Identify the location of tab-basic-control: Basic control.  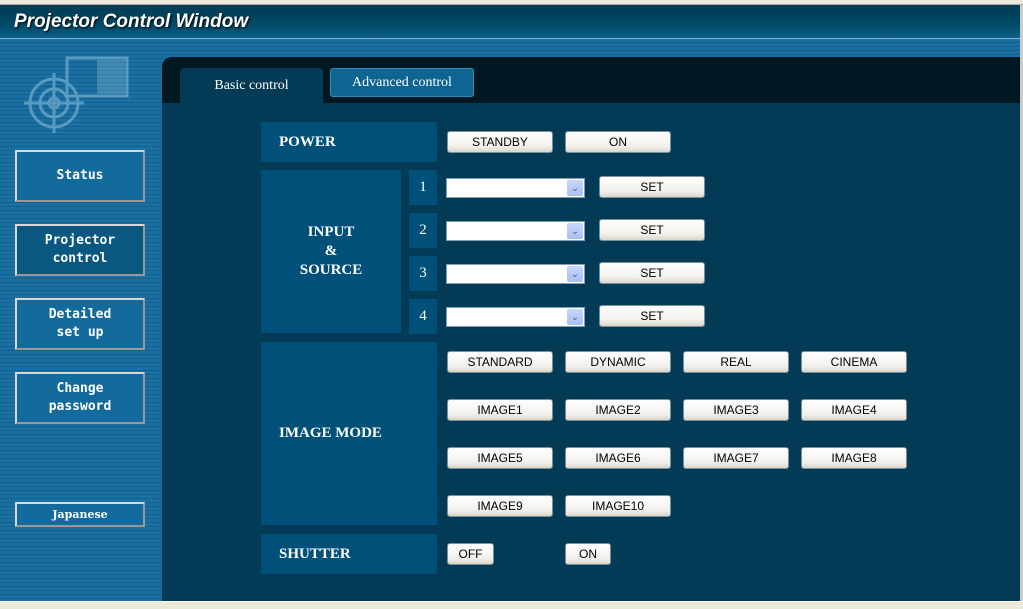
(251, 85).